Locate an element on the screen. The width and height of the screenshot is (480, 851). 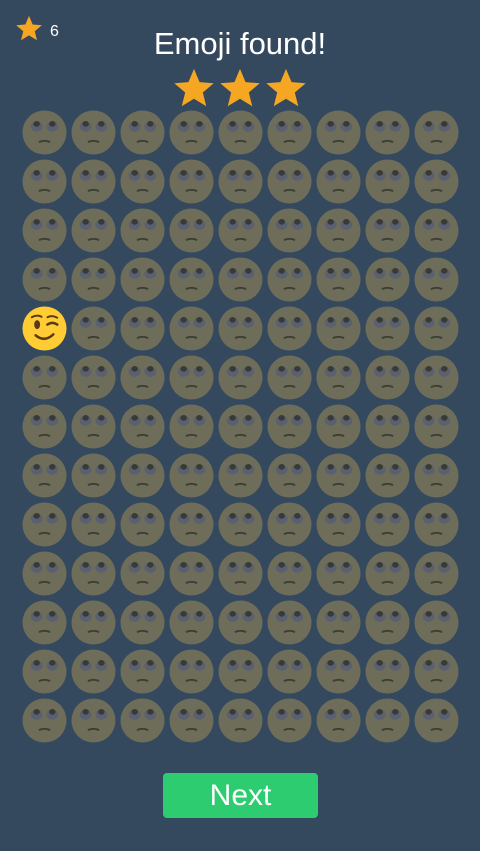
target-emoji-cell is located at coordinates (44, 328).